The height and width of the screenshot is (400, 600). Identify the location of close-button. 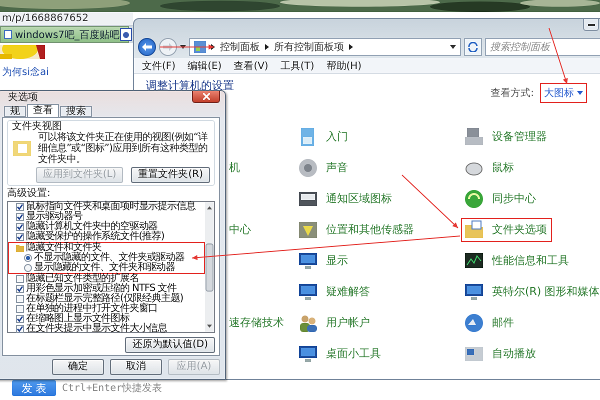
(206, 97).